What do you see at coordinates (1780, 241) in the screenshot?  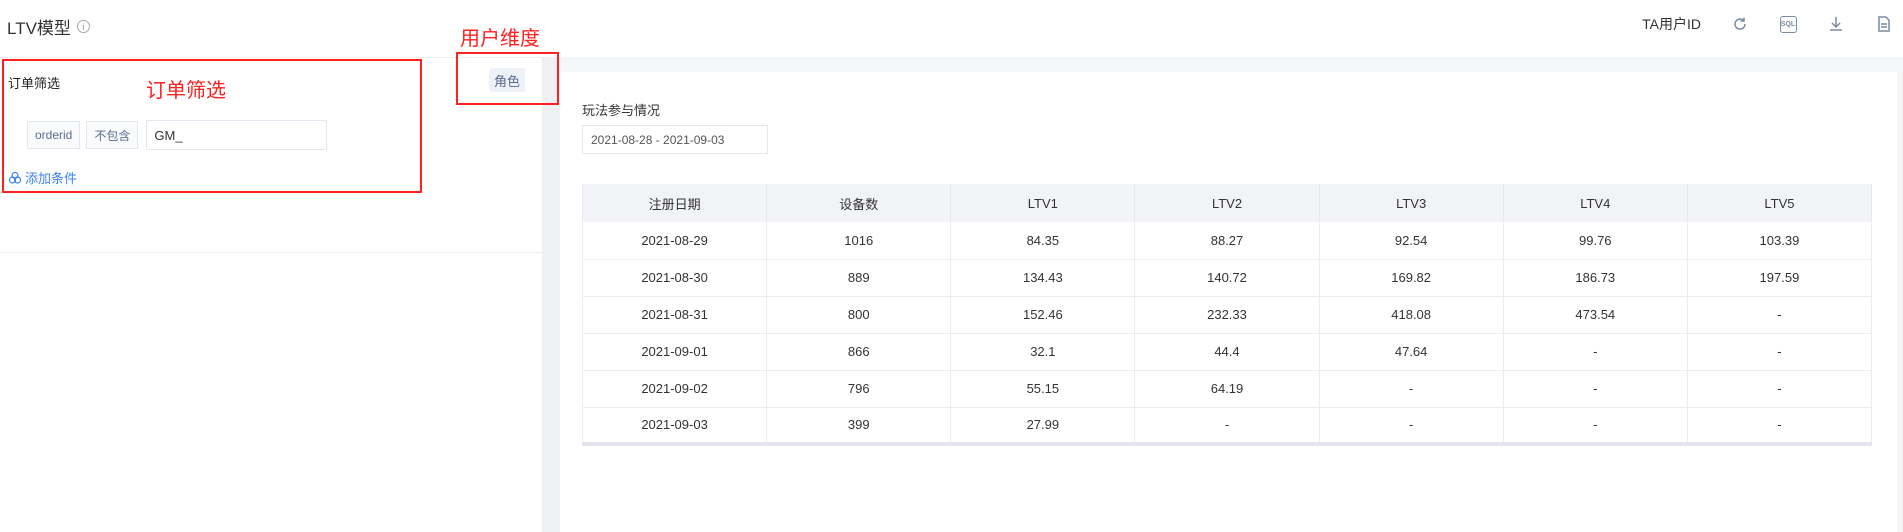 I see `table-cell: 103.39` at bounding box center [1780, 241].